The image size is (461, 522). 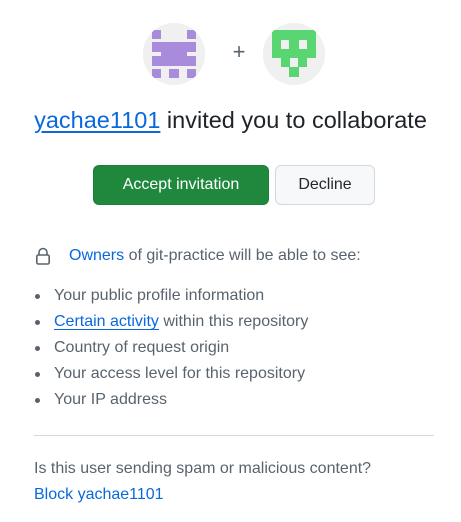 I want to click on repo-identicon-icon, so click(x=294, y=54).